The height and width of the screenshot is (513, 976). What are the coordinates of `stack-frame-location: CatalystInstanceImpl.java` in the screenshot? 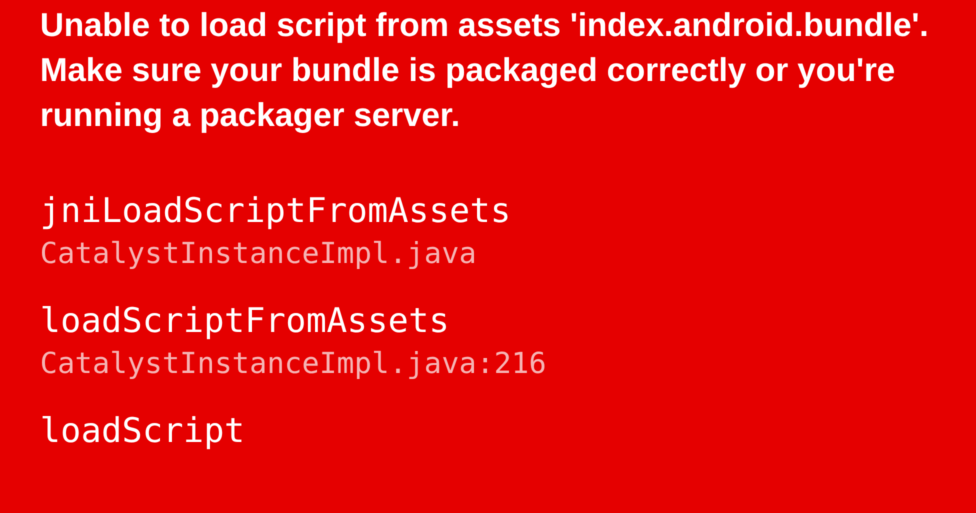 It's located at (259, 253).